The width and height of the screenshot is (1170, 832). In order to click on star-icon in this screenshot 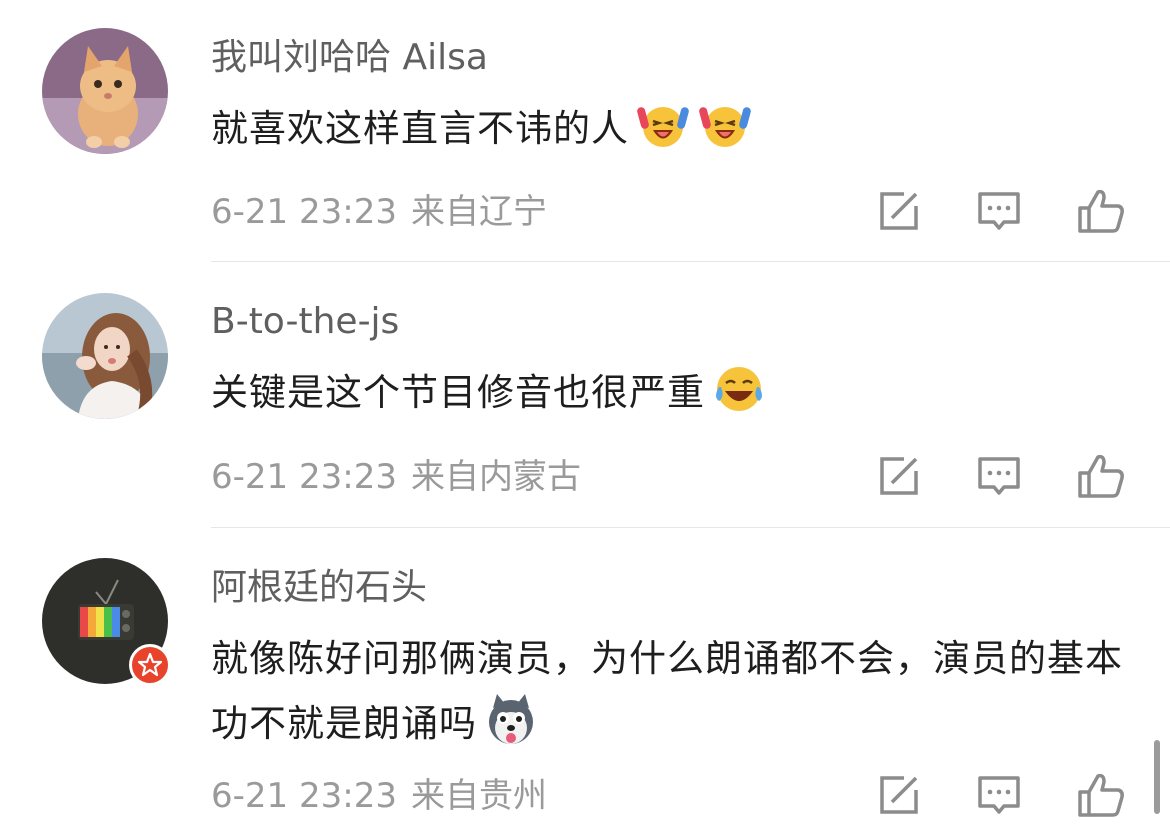, I will do `click(150, 664)`.